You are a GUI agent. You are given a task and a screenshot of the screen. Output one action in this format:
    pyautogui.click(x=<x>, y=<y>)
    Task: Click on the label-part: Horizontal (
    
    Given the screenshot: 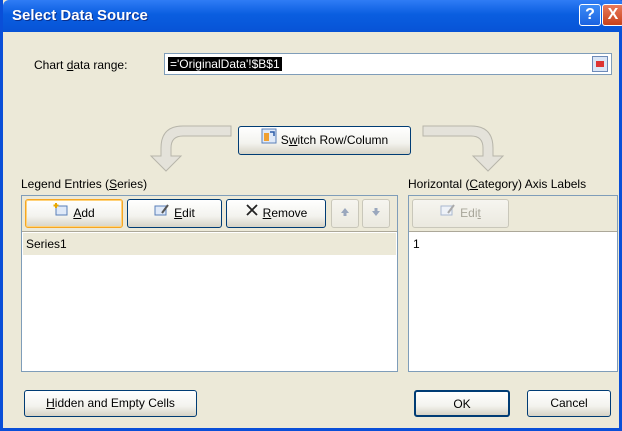 What is the action you would take?
    pyautogui.click(x=439, y=184)
    